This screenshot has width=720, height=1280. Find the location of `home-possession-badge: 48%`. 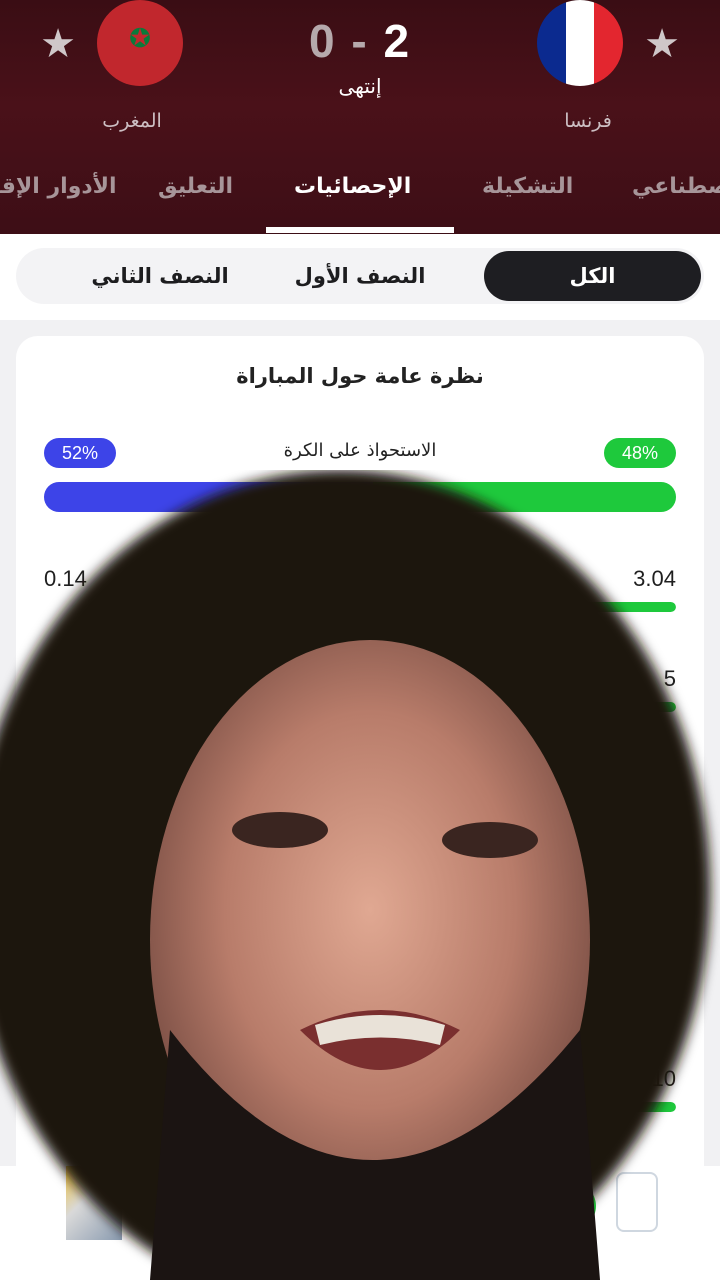

home-possession-badge: 48% is located at coordinates (640, 453).